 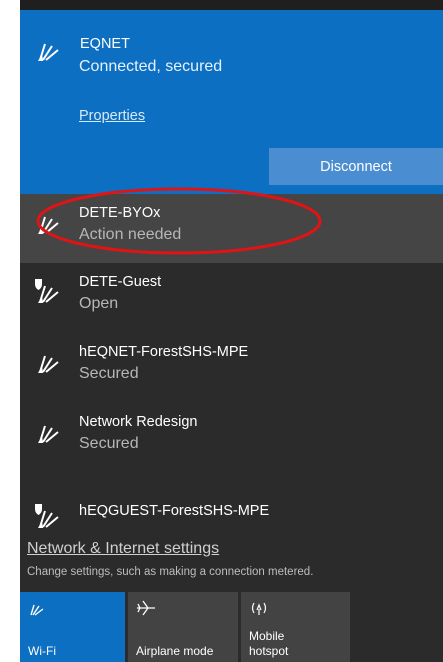 I want to click on network-list-item: DETE-BYOx Action needed, so click(x=231, y=228).